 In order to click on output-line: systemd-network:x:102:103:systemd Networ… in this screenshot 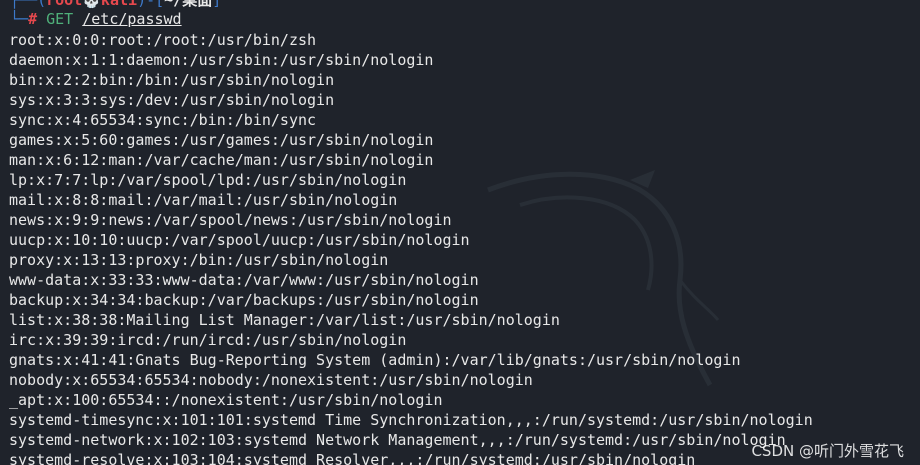, I will do `click(397, 440)`.